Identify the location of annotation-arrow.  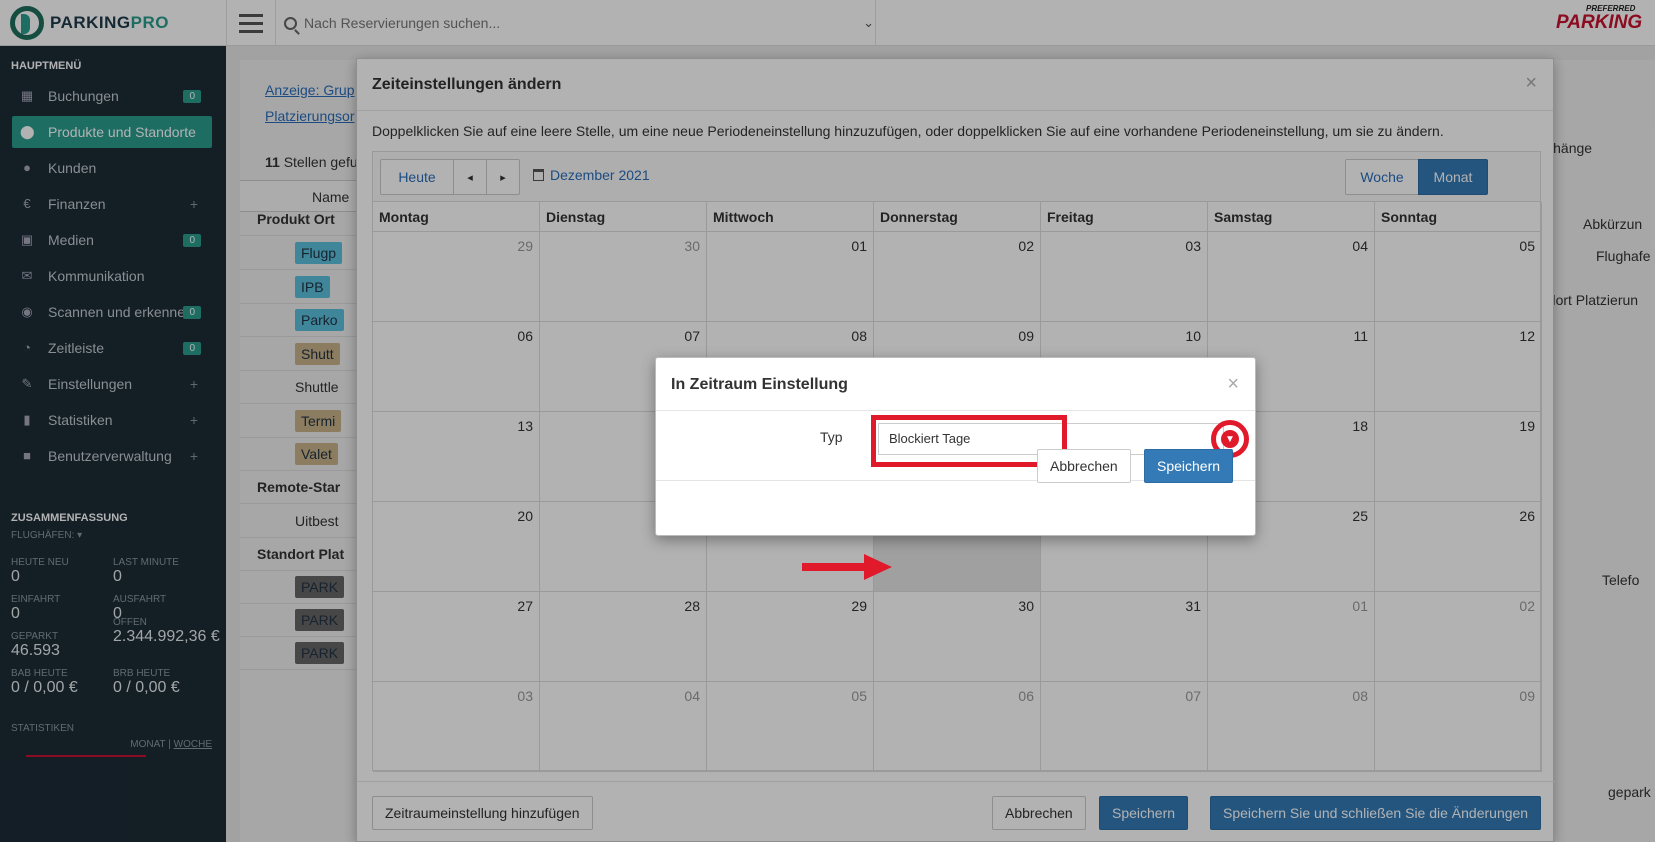
(847, 567).